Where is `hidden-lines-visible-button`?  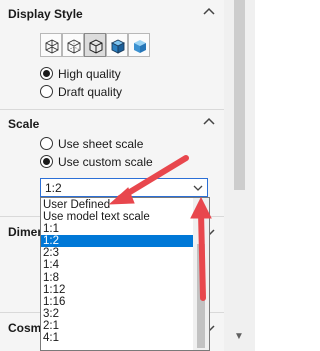 hidden-lines-visible-button is located at coordinates (73, 45).